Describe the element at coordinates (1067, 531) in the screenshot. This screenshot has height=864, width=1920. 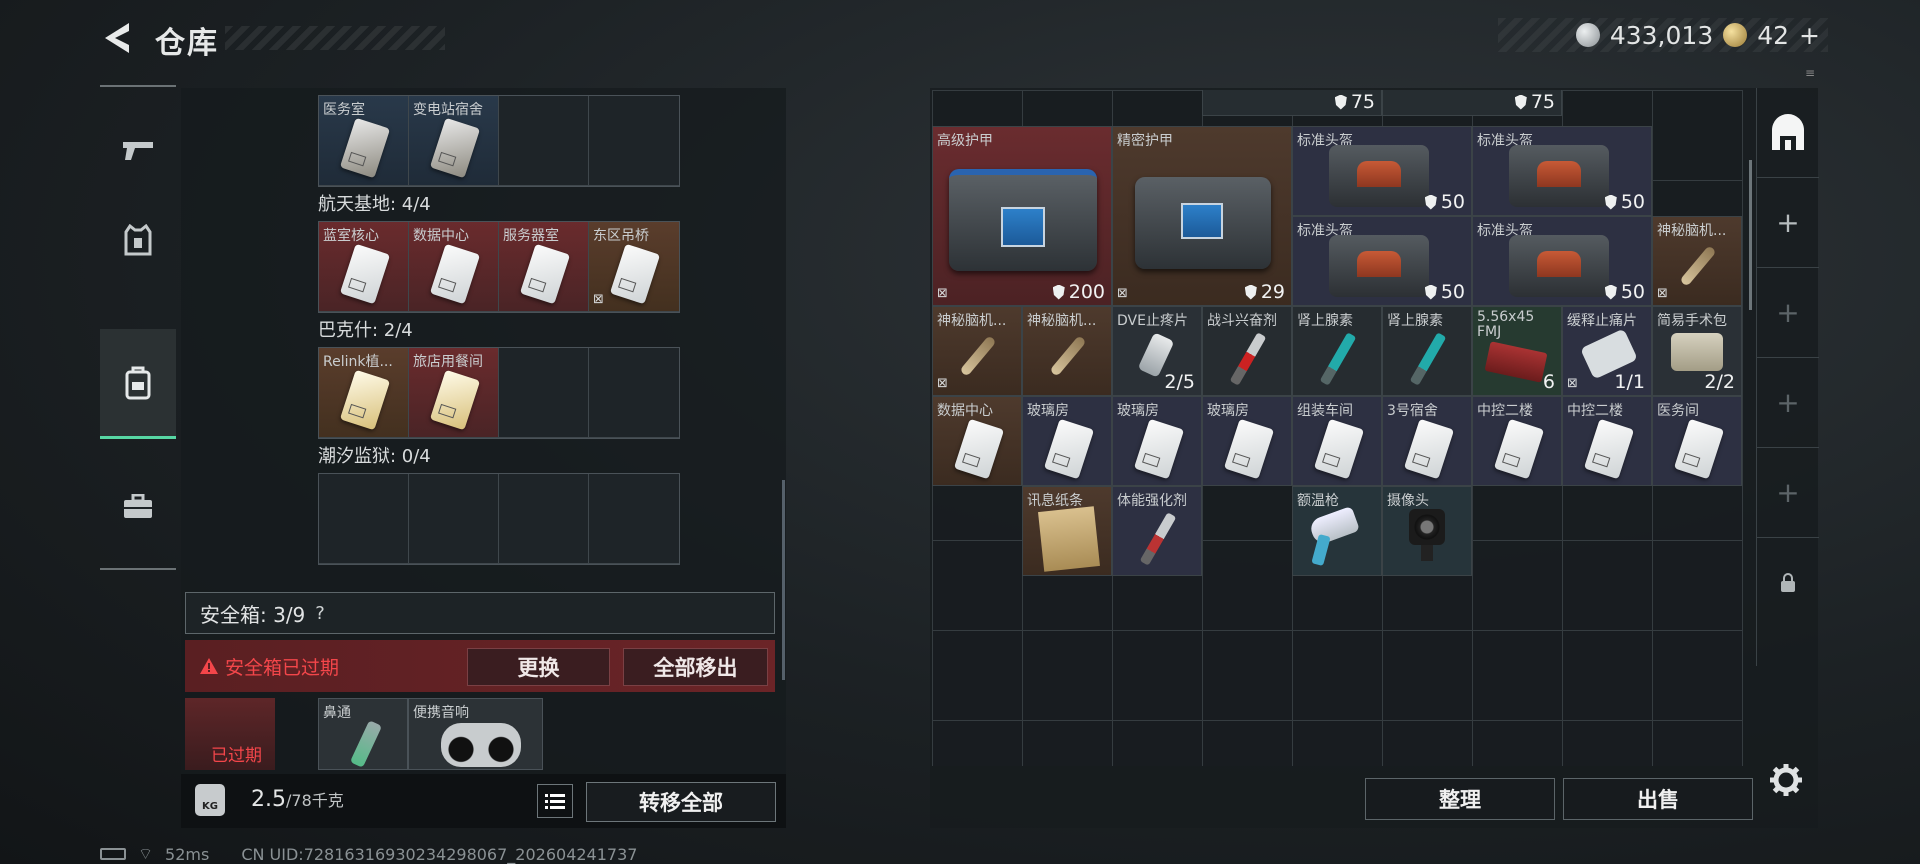
I see `note-item: 讯息纸条` at that location.